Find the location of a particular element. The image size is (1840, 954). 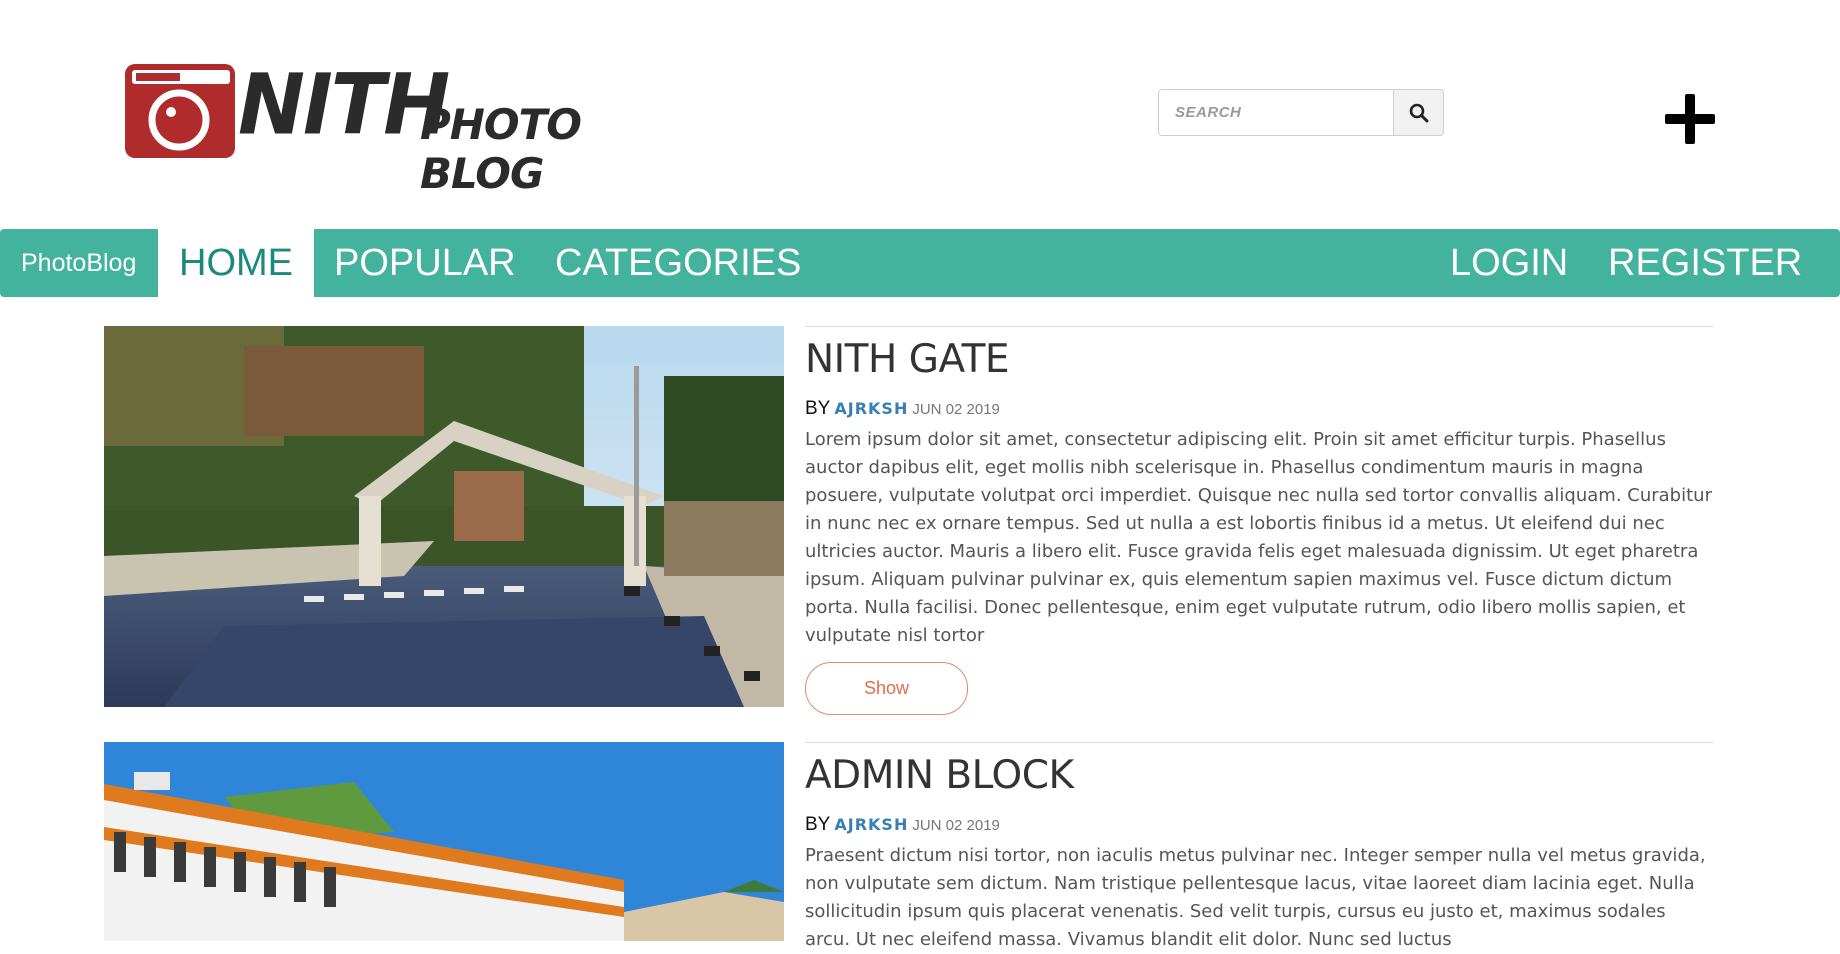

logo-subtitle: PHOTO BLOG is located at coordinates (501, 149).